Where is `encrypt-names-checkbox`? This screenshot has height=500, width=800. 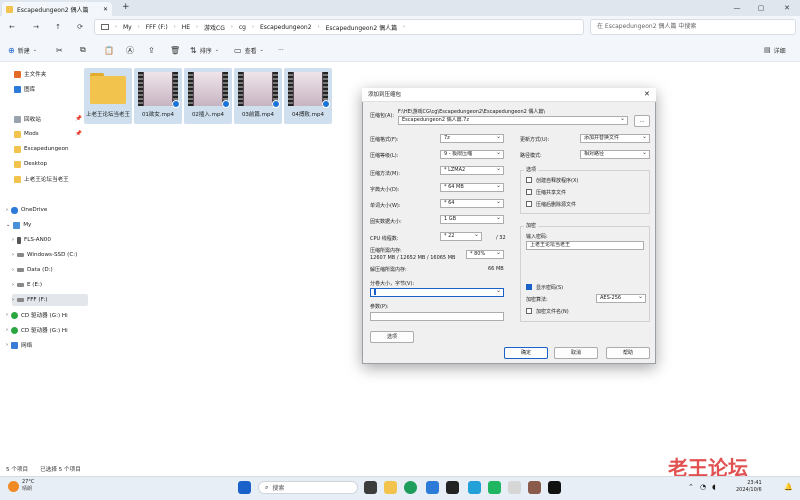
encrypt-names-checkbox is located at coordinates (529, 311).